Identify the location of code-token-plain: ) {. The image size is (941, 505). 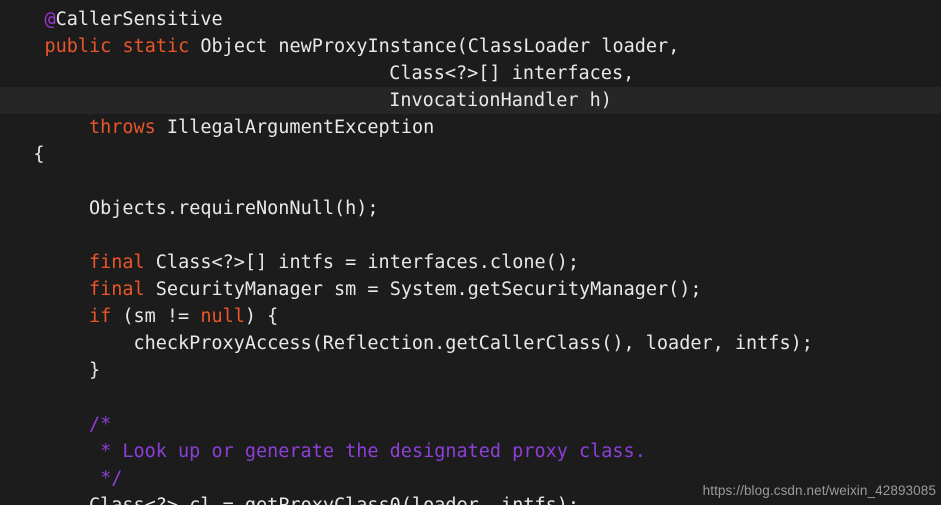
(261, 316).